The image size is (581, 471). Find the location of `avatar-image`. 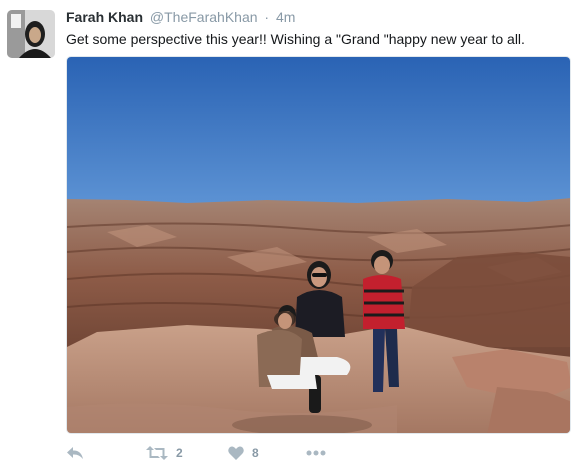

avatar-image is located at coordinates (31, 34).